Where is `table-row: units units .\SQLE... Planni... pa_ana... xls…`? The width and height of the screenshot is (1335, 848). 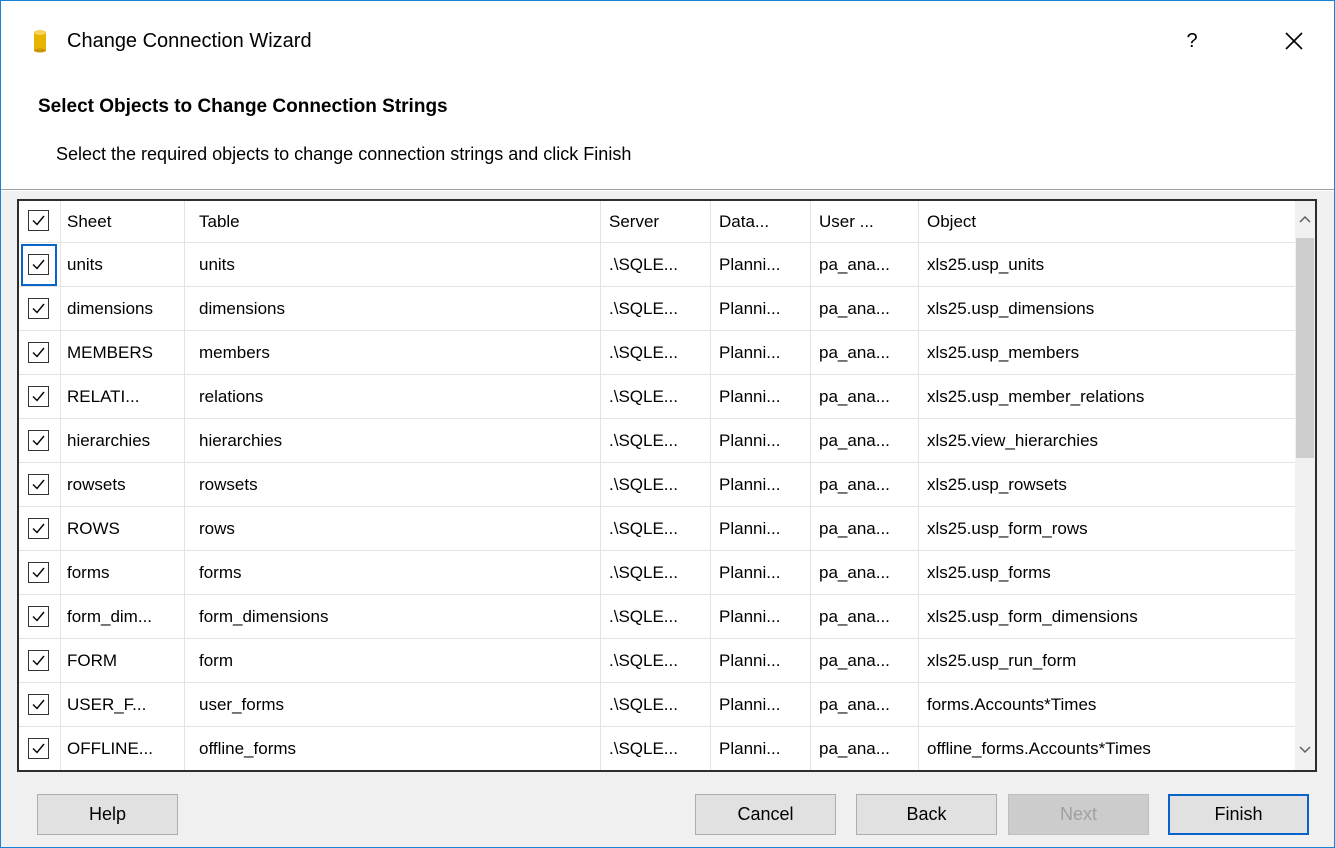 table-row: units units .\SQLE... Planni... pa_ana... xls… is located at coordinates (657, 265).